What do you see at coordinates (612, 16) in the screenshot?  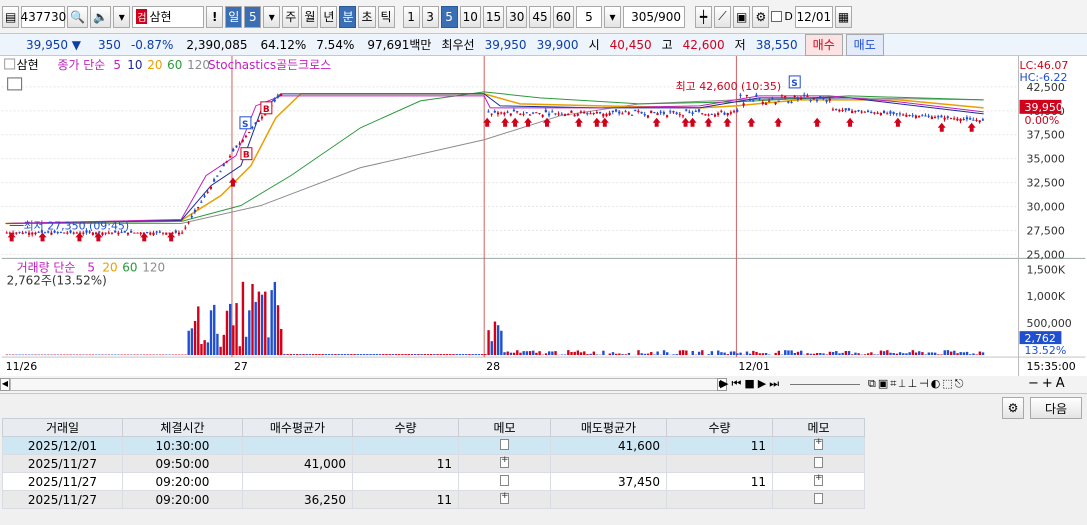 I see `combo-dropdown-icon: ▾` at bounding box center [612, 16].